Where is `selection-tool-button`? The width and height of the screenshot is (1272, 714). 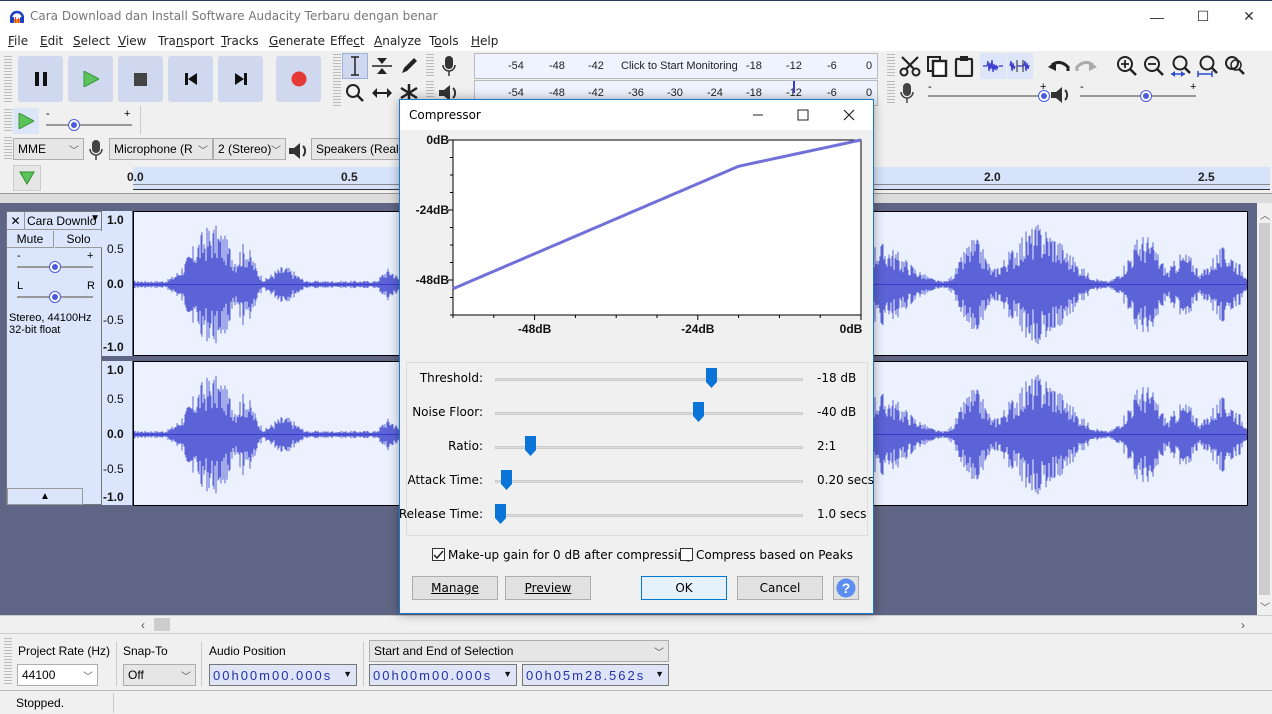
selection-tool-button is located at coordinates (355, 66).